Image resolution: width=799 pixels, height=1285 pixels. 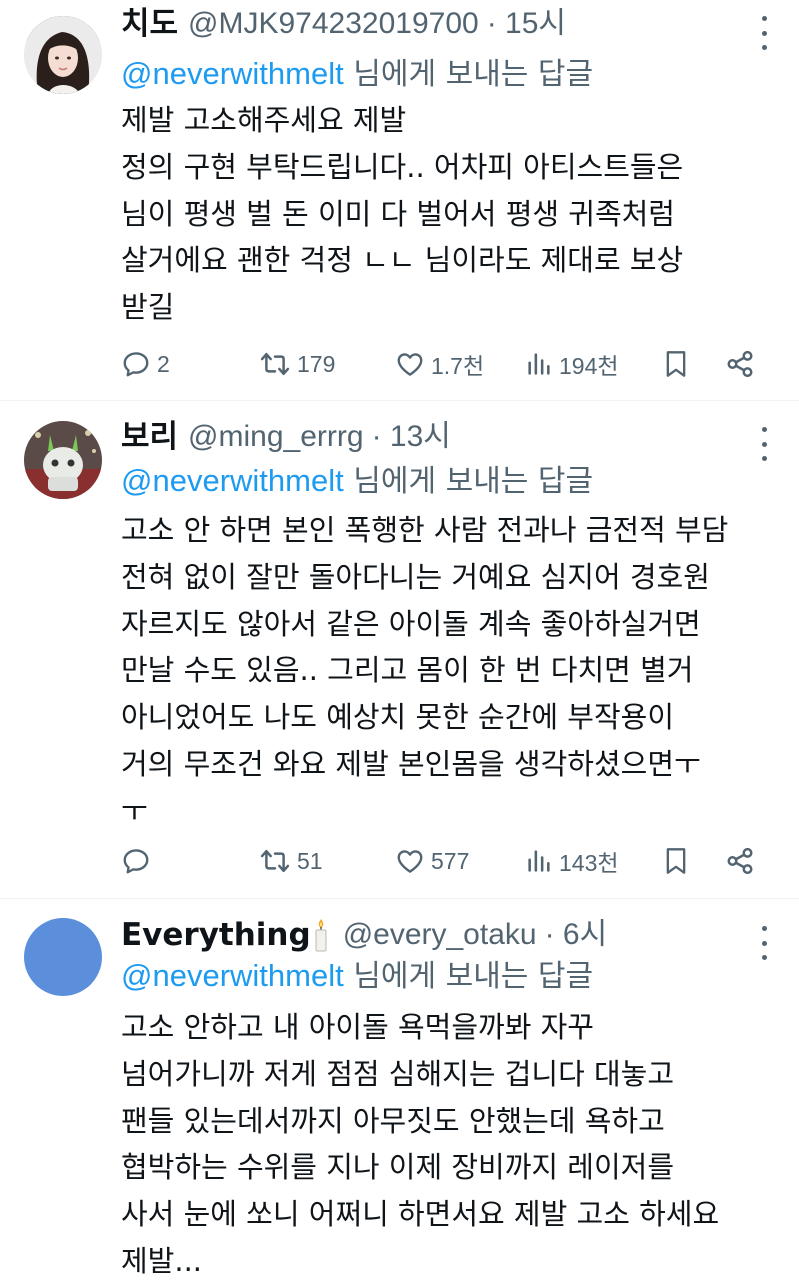 What do you see at coordinates (398, 717) in the screenshot?
I see `text-line: 아니었어도 나도 예상치 못한 순간에 부작용이` at bounding box center [398, 717].